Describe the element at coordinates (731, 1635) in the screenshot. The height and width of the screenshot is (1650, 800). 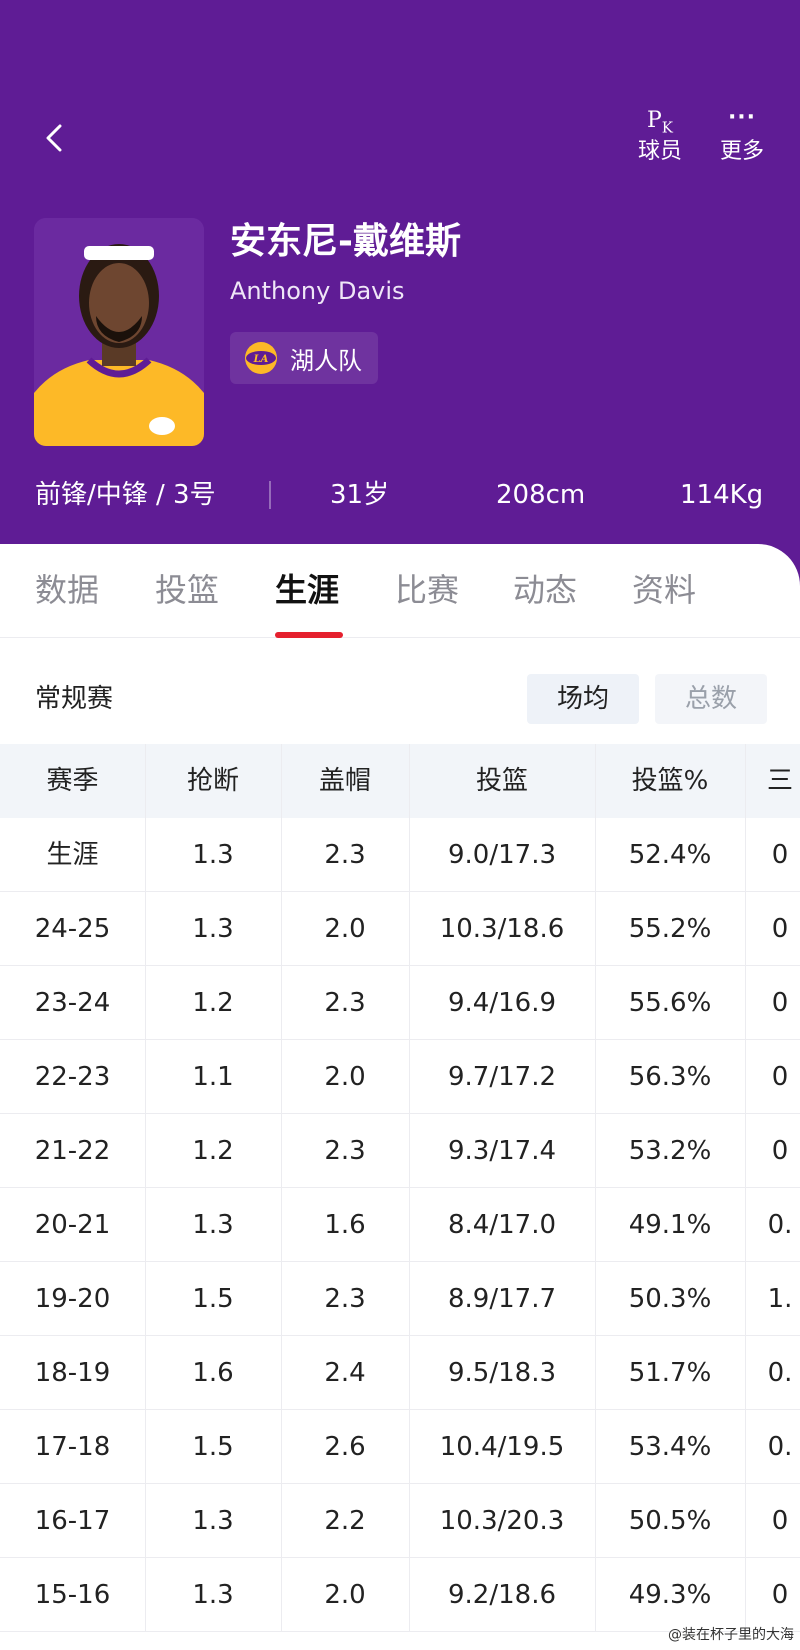
I see `watermark: @装在杯子里的大海` at that location.